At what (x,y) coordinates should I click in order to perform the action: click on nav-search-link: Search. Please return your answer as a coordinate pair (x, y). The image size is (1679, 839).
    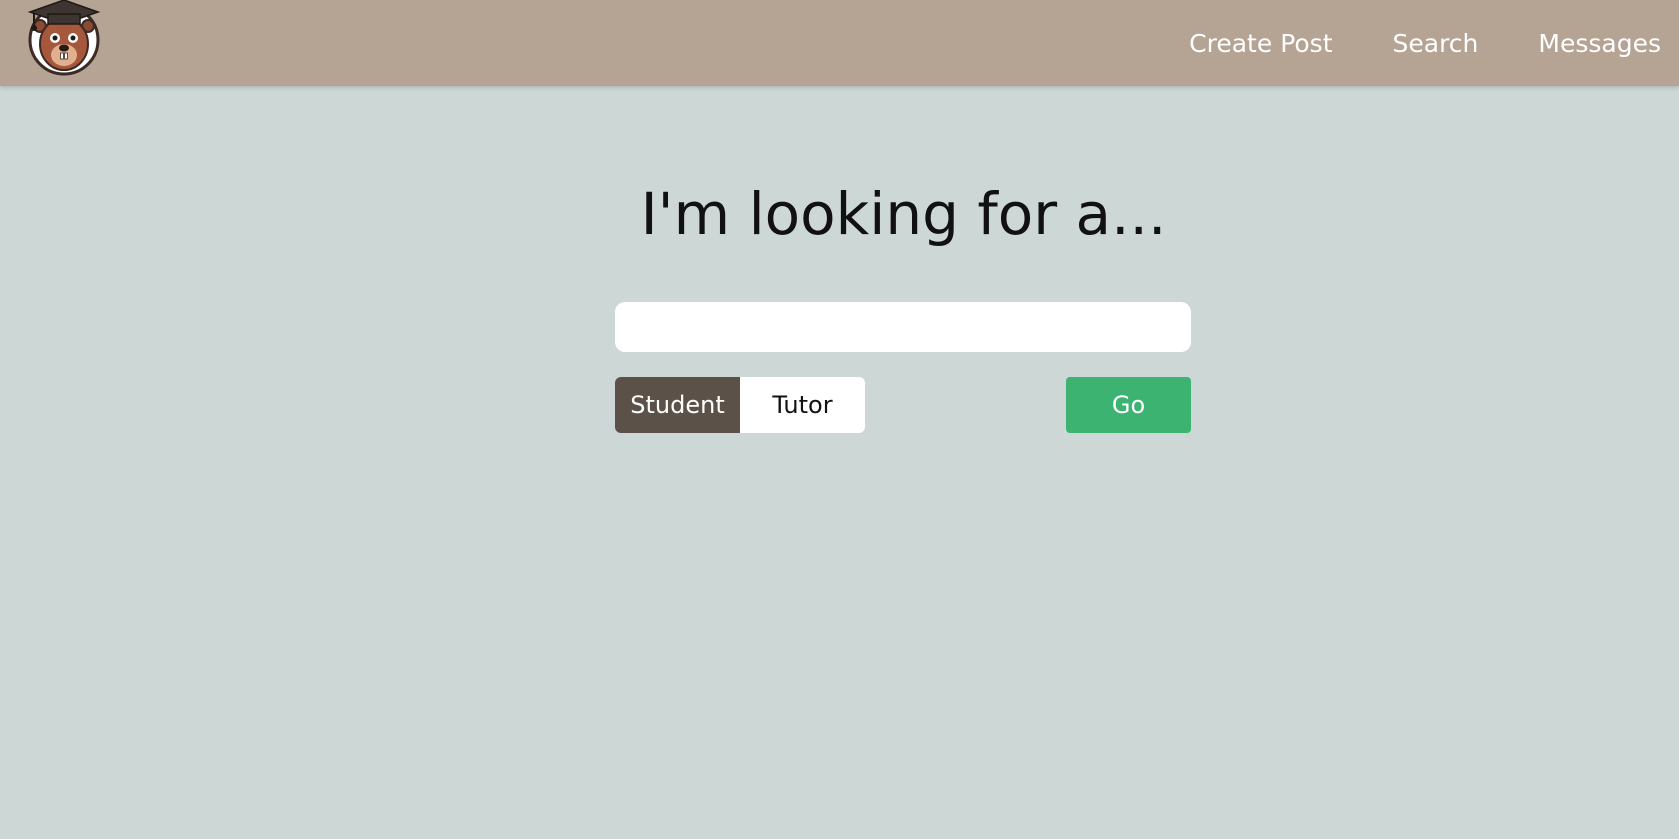
    Looking at the image, I should click on (1436, 43).